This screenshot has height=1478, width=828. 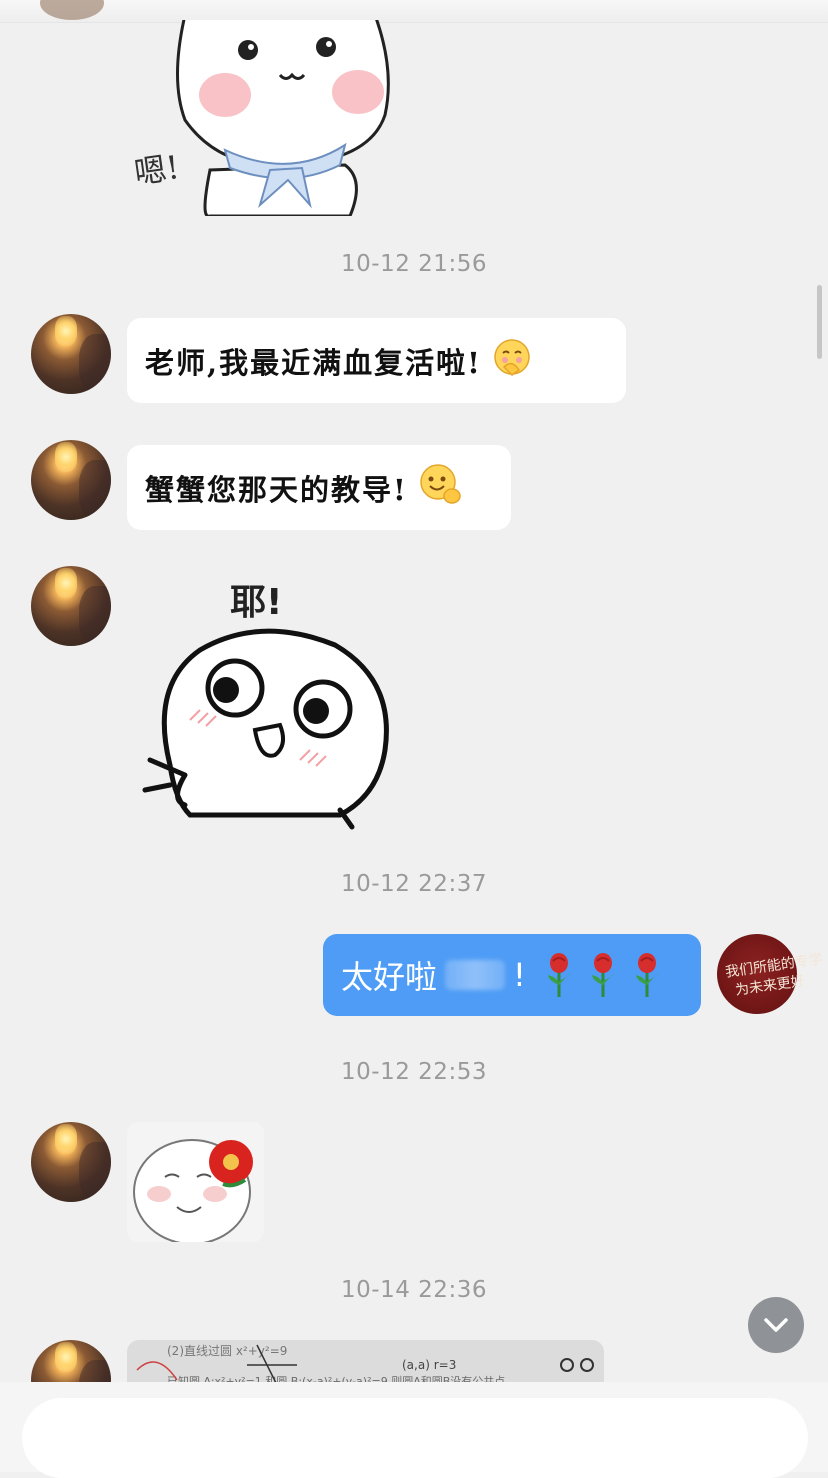 What do you see at coordinates (414, 11) in the screenshot?
I see `top-partial-header` at bounding box center [414, 11].